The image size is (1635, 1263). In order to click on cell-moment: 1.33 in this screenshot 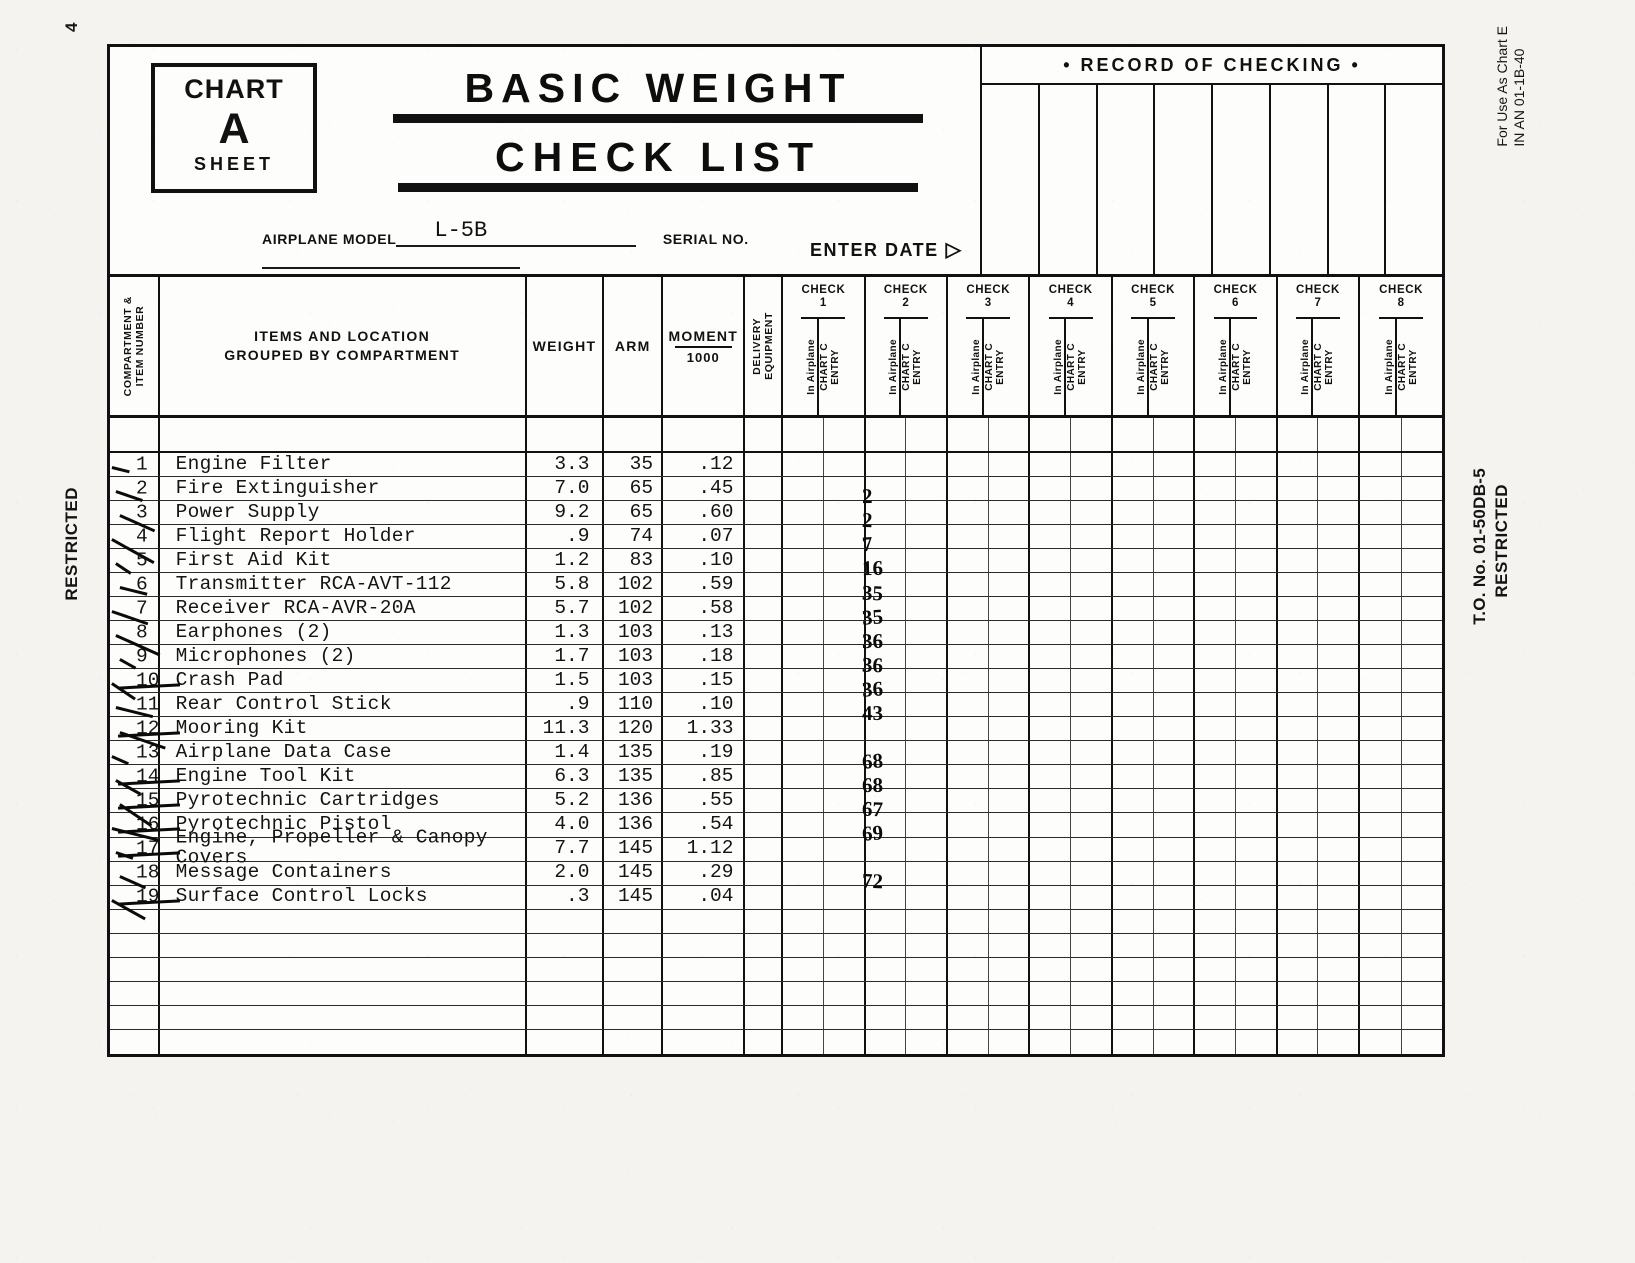, I will do `click(704, 729)`.